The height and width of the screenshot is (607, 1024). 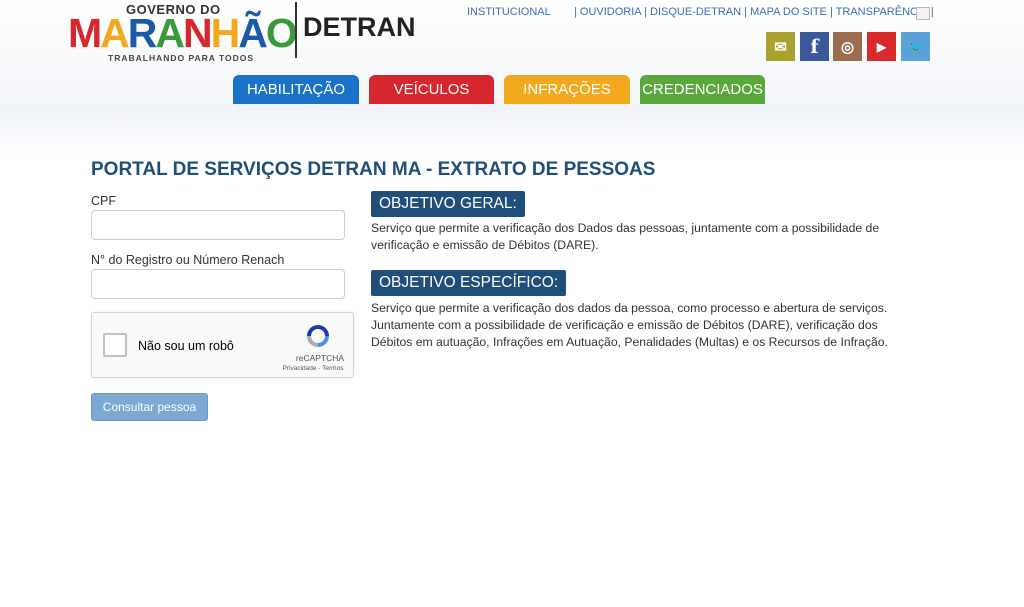 What do you see at coordinates (188, 260) in the screenshot?
I see `registro-label: N° do Registro ou Número Renach` at bounding box center [188, 260].